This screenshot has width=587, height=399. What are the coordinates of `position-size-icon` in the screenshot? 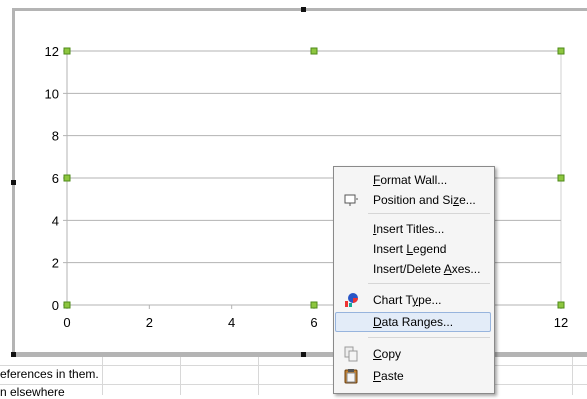 It's located at (351, 200).